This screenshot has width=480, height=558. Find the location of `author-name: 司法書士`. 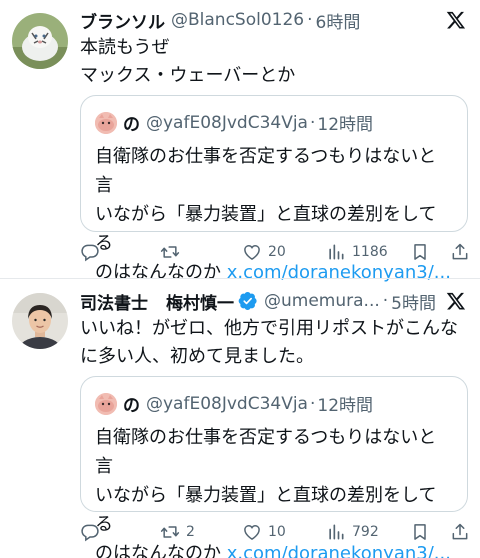

author-name: 司法書士 is located at coordinates (114, 301).